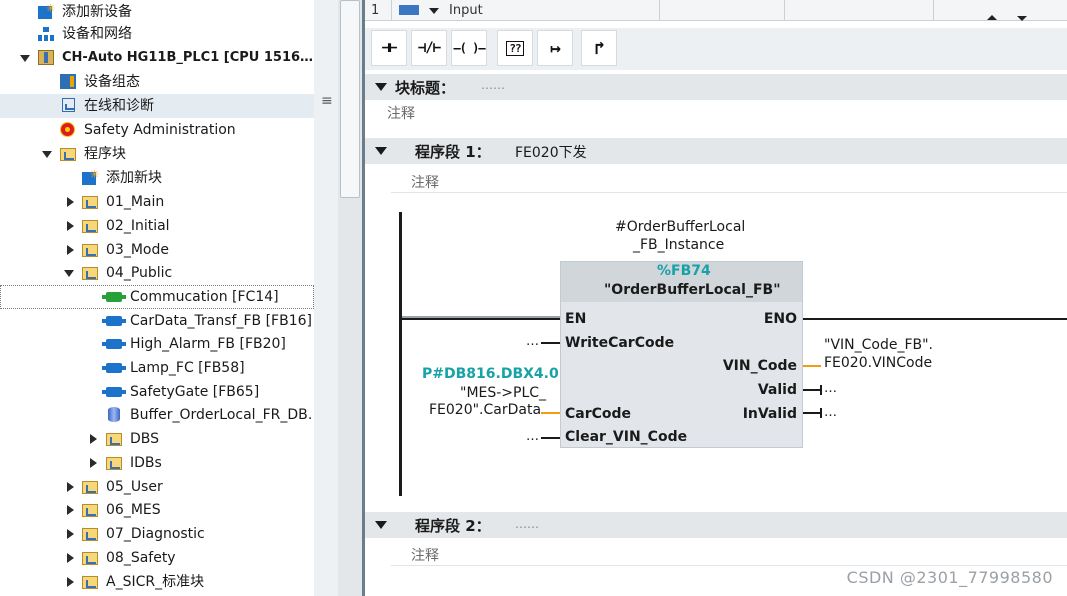 This screenshot has width=1067, height=596. I want to click on network-2-comment: 注释, so click(425, 555).